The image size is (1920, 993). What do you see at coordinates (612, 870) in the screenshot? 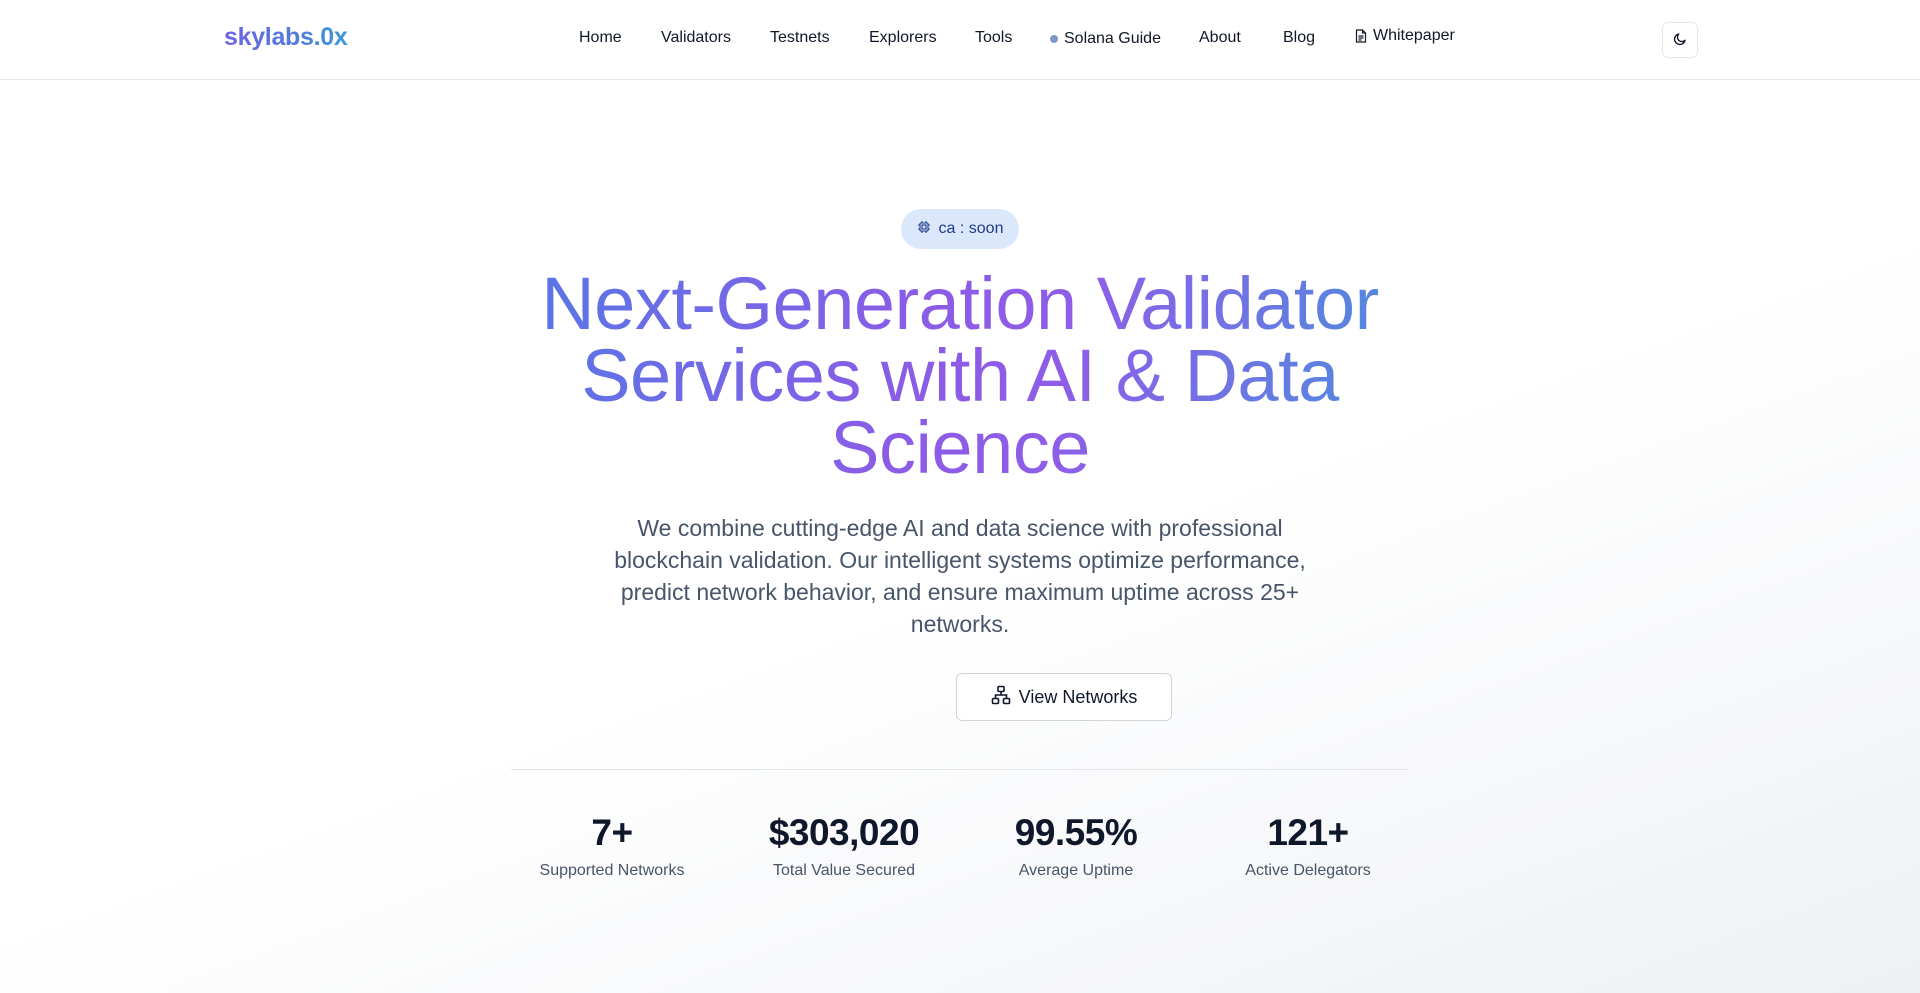
I see `stat-label: Supported Networks` at bounding box center [612, 870].